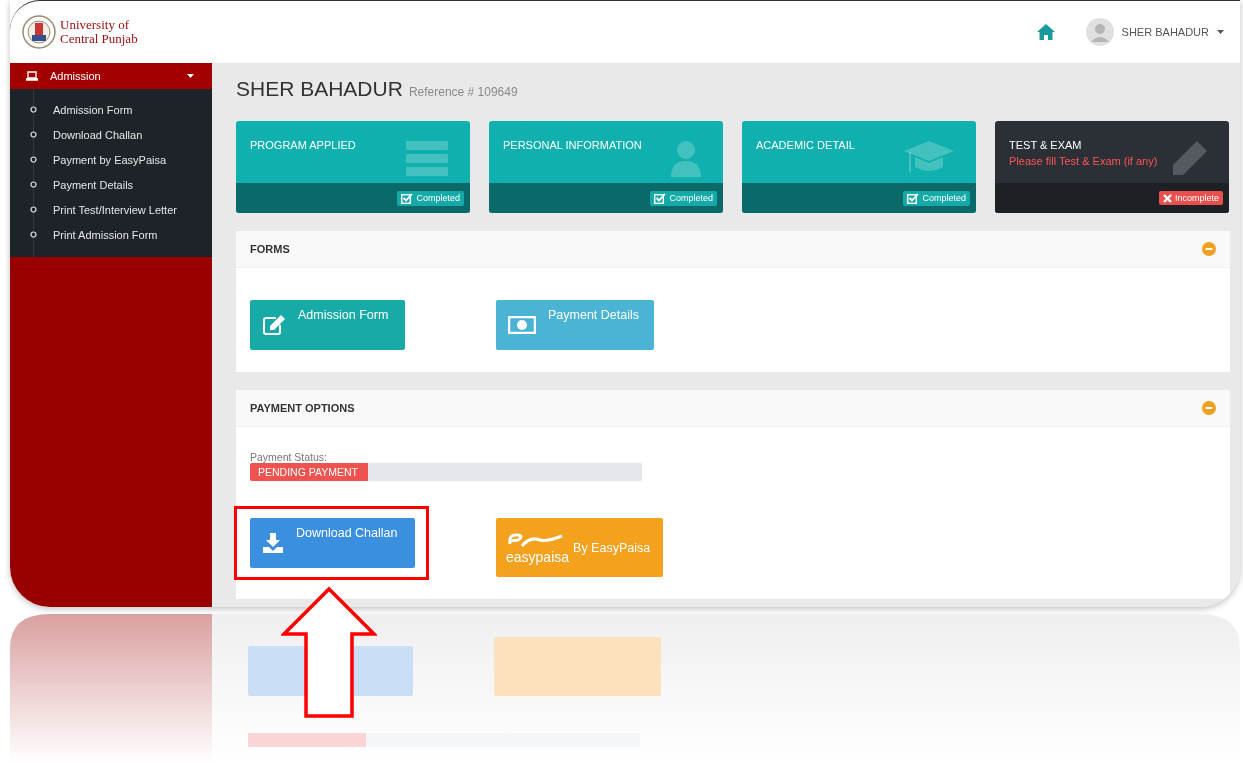 The image size is (1243, 763). I want to click on avatar-icon, so click(1099, 32).